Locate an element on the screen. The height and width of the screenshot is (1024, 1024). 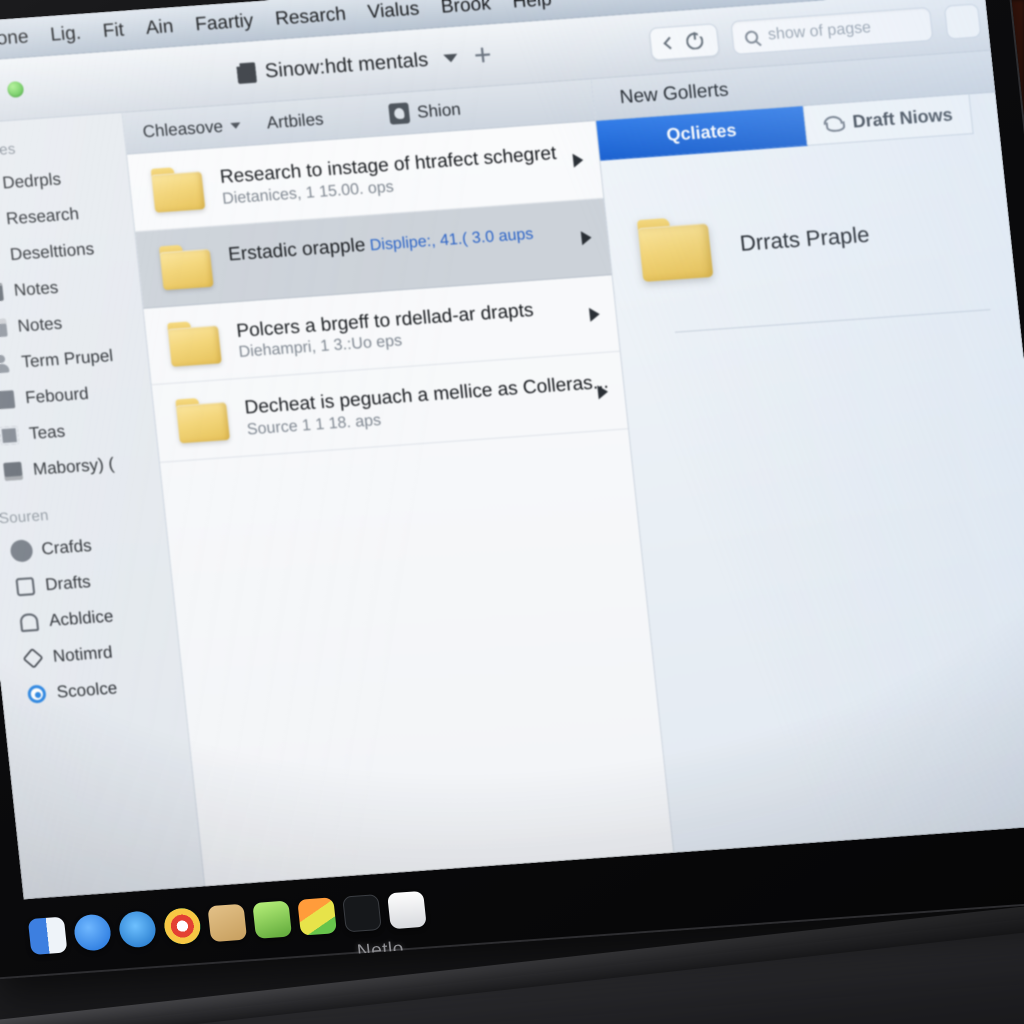
menu-item-5: Resarch is located at coordinates (310, 16).